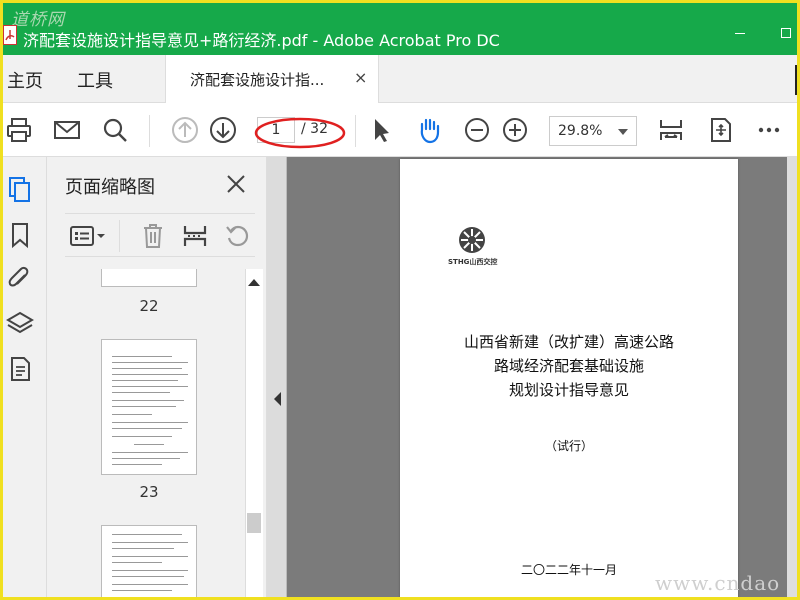 This screenshot has height=600, width=800. I want to click on company-logo-text: STHG山西交控, so click(473, 262).